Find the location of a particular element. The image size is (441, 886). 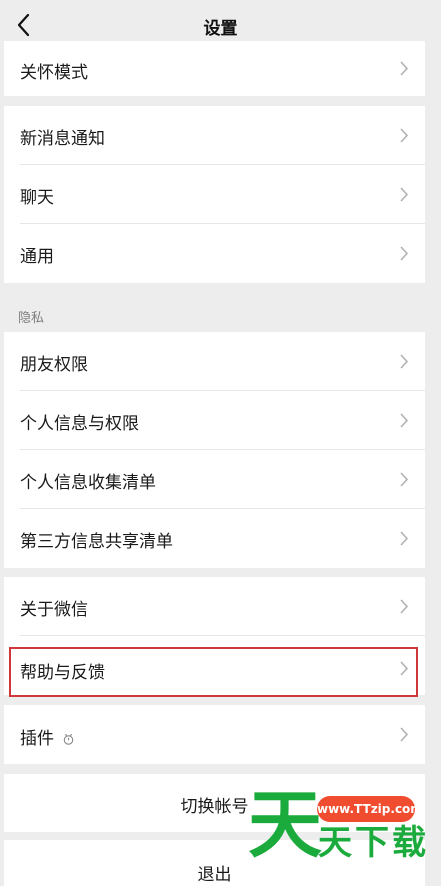

settings-item-label: 帮助与反馈 is located at coordinates (62, 673).